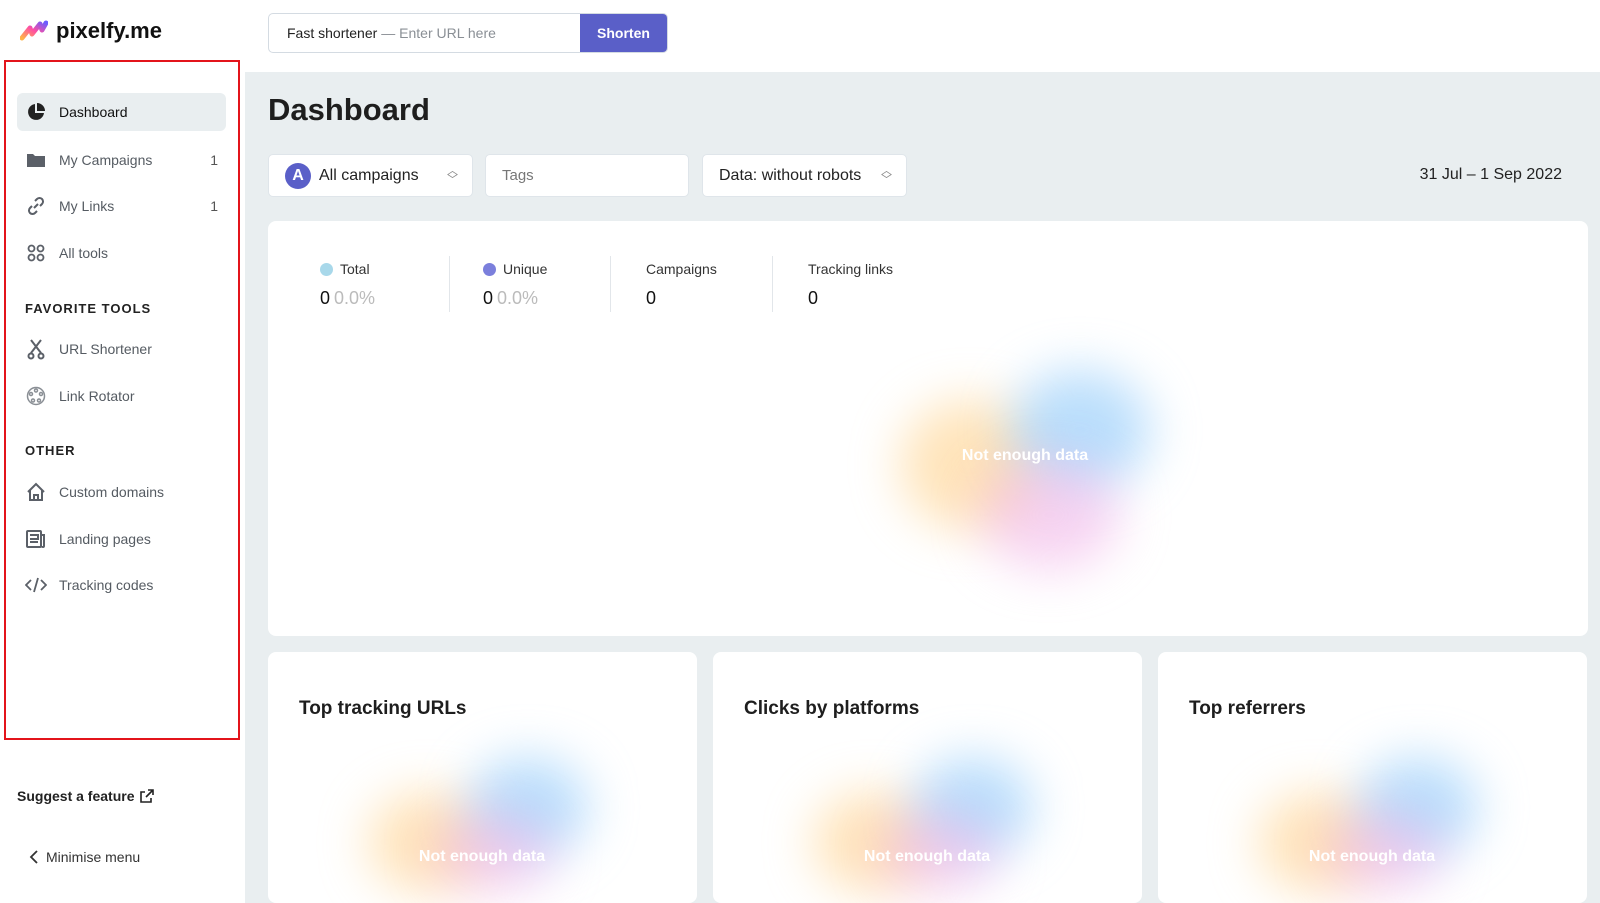 Image resolution: width=1600 pixels, height=903 pixels. I want to click on brand-name: pixelfy.me, so click(109, 30).